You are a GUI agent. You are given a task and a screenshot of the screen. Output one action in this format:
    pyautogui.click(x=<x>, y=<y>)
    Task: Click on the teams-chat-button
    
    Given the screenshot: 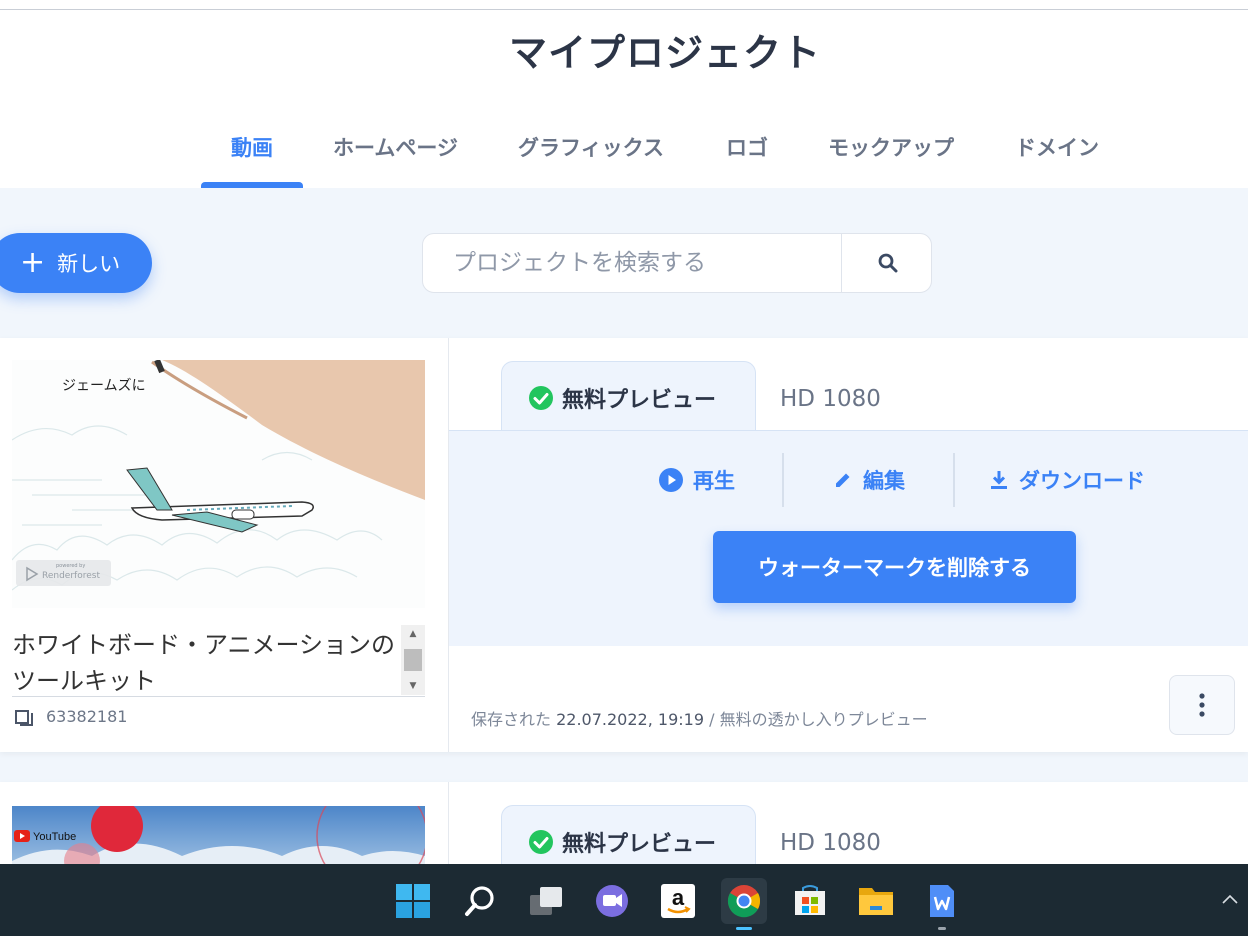 What is the action you would take?
    pyautogui.click(x=612, y=901)
    